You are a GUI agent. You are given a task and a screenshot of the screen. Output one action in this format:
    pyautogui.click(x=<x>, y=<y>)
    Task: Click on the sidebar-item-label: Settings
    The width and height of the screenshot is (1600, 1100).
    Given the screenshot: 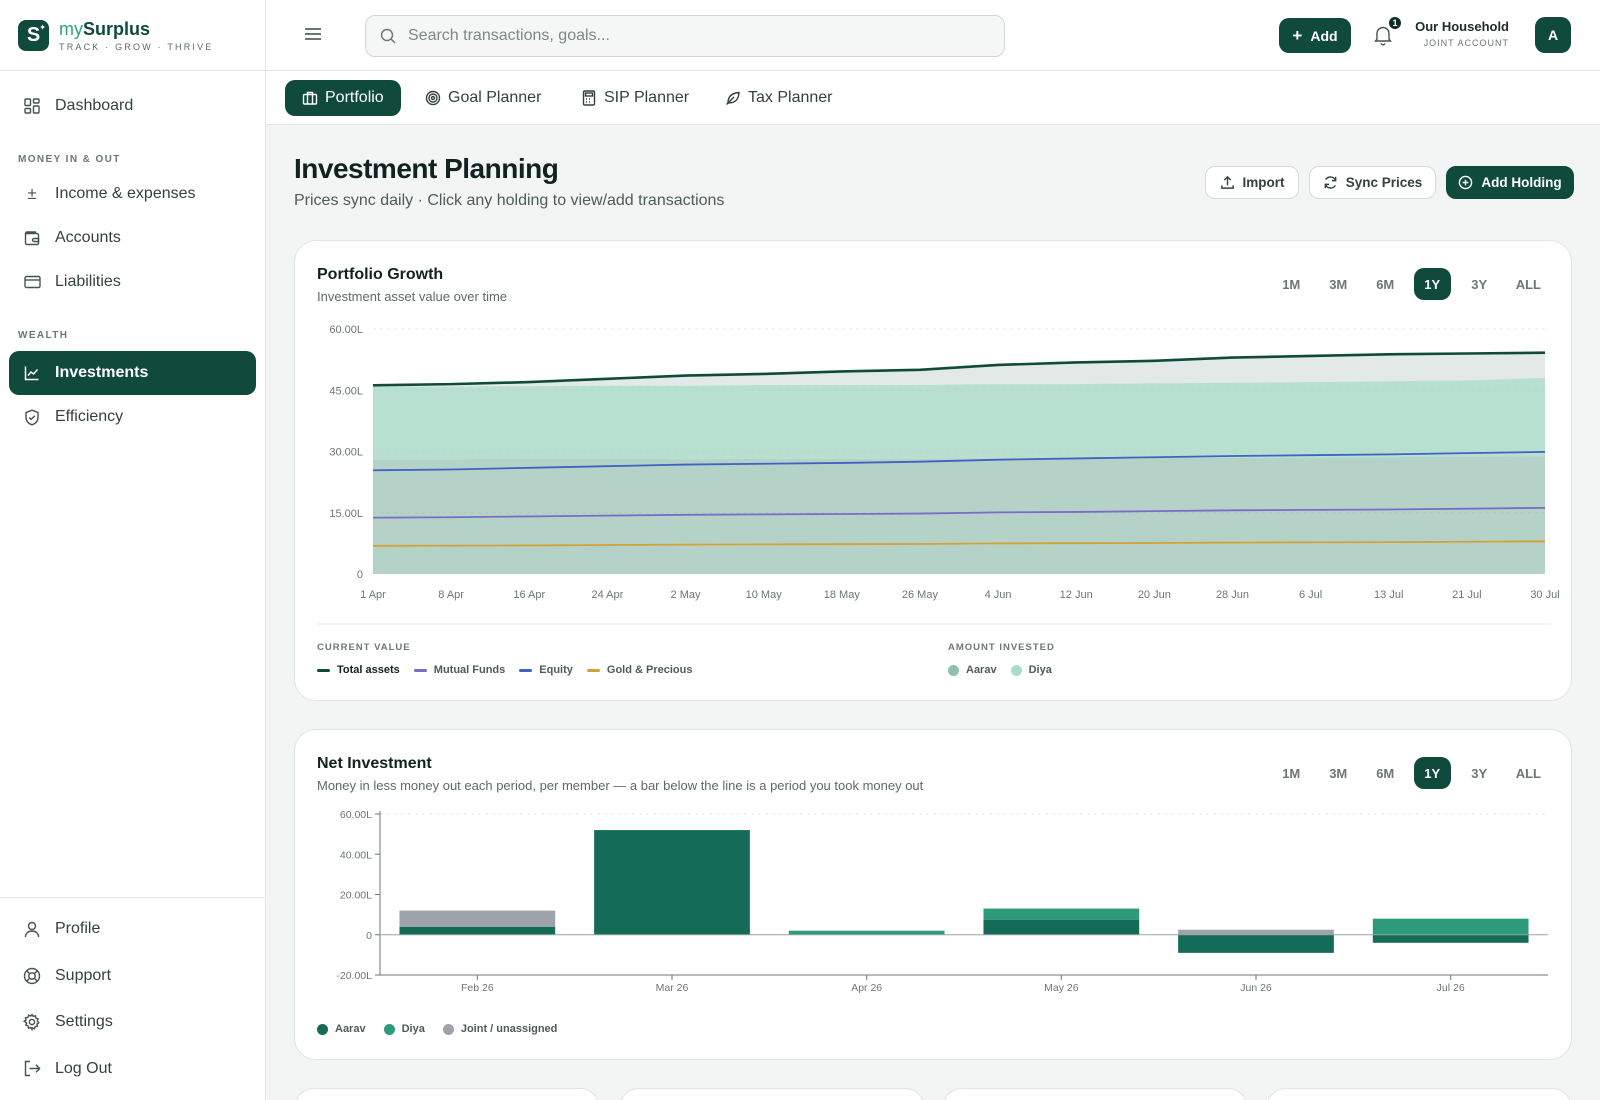 What is the action you would take?
    pyautogui.click(x=84, y=1022)
    